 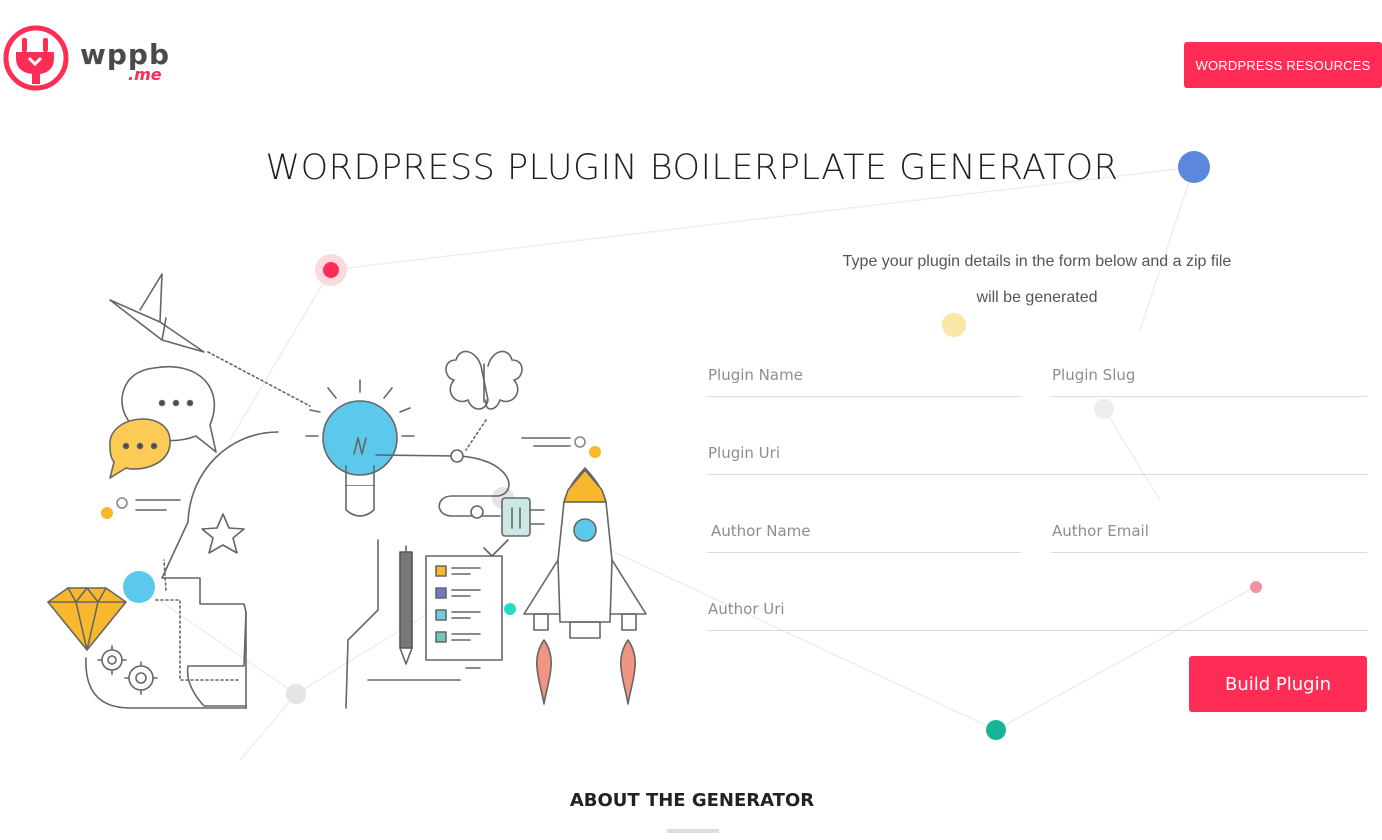 I want to click on chat-bubbles-icon, so click(x=163, y=422).